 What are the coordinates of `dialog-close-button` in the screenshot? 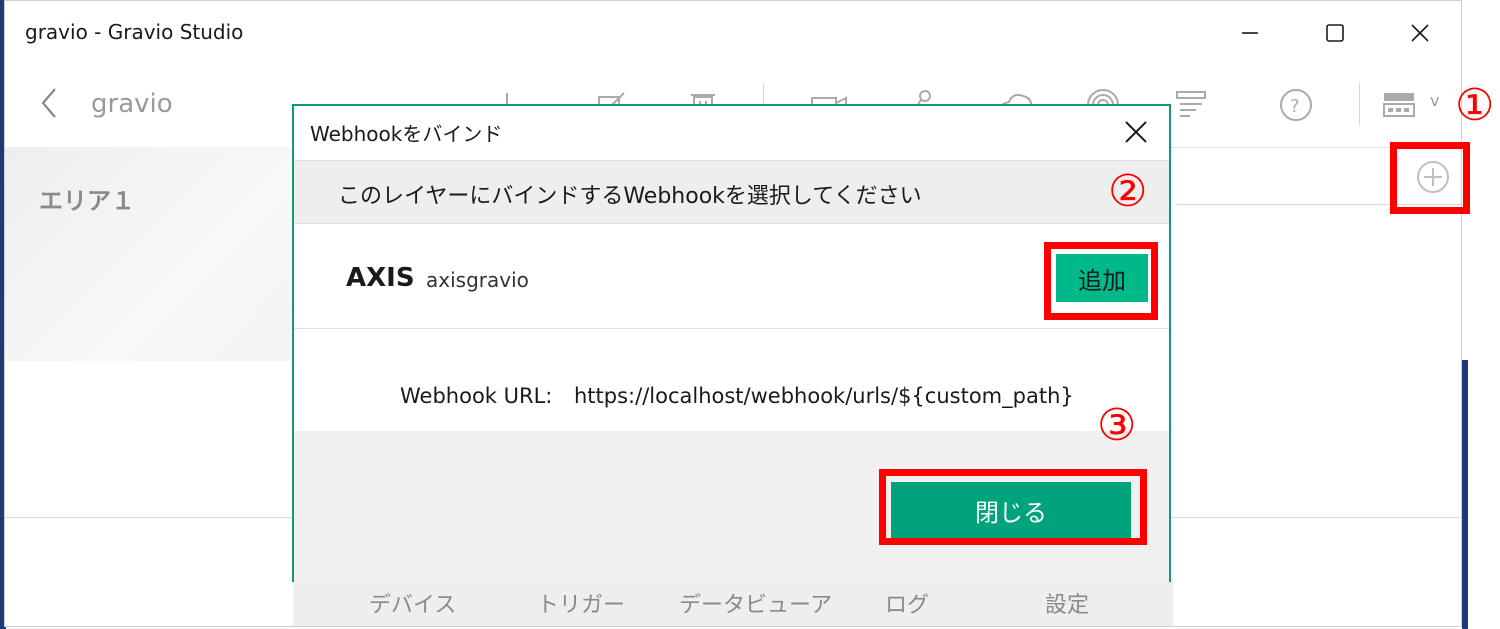 It's located at (1136, 132).